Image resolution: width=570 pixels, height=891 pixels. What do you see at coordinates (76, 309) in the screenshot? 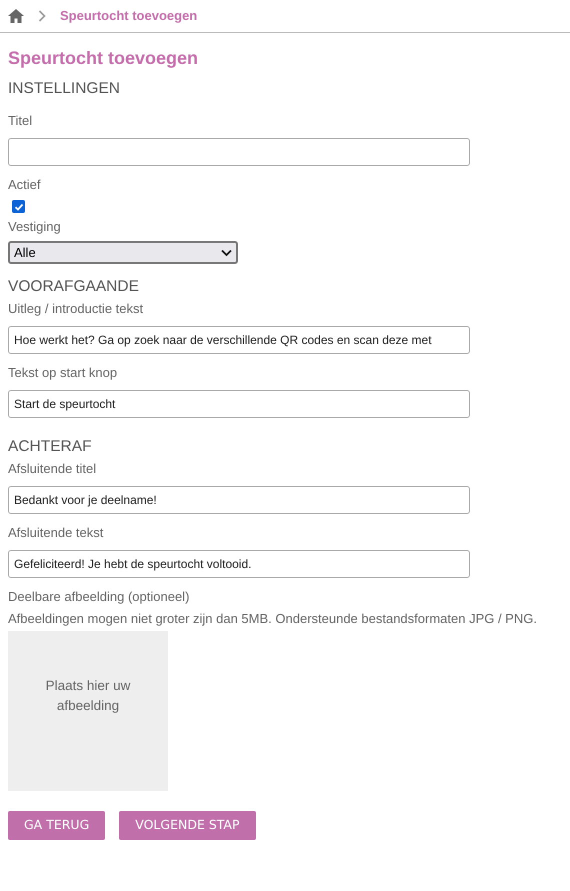
I see `field-label: Uitleg / introductie tekst` at bounding box center [76, 309].